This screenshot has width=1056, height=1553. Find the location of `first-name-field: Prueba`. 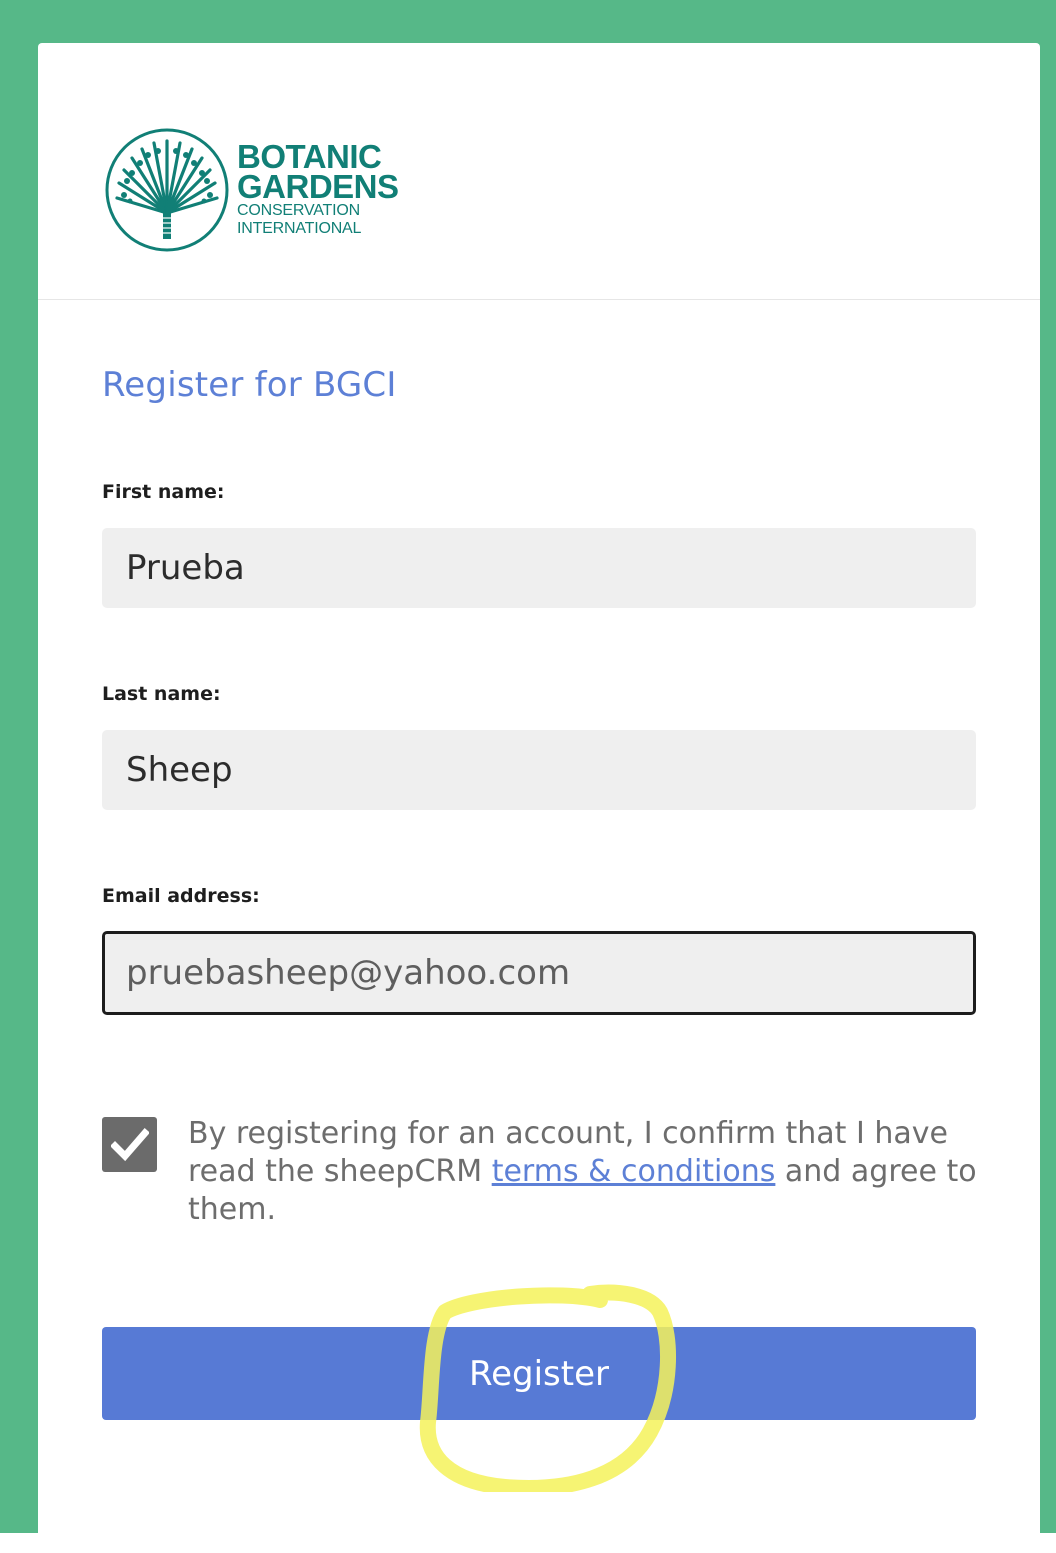

first-name-field: Prueba is located at coordinates (539, 568).